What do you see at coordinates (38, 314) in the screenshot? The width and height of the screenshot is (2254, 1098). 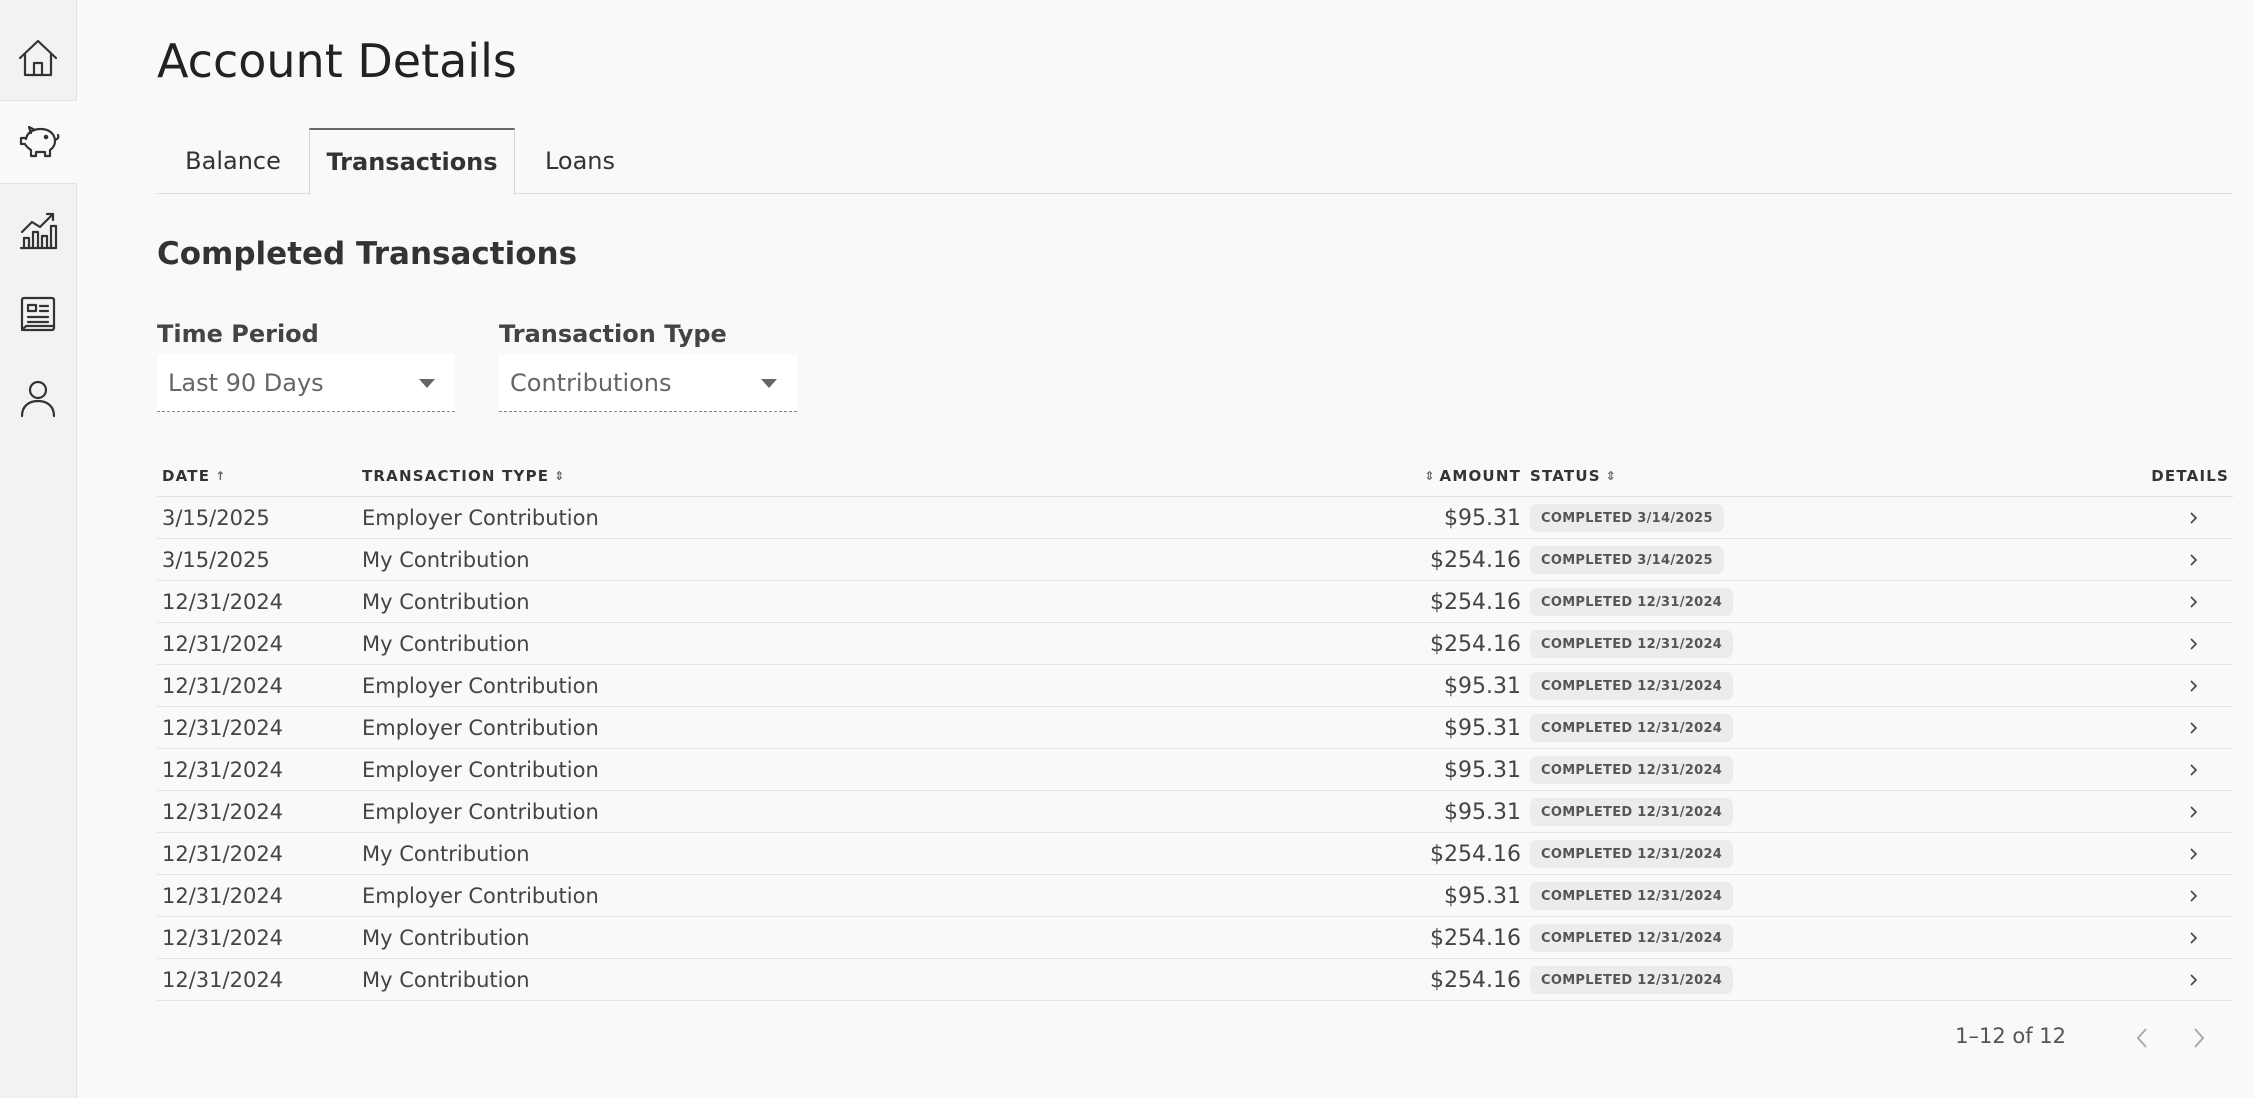 I see `sidebar-item-documents` at bounding box center [38, 314].